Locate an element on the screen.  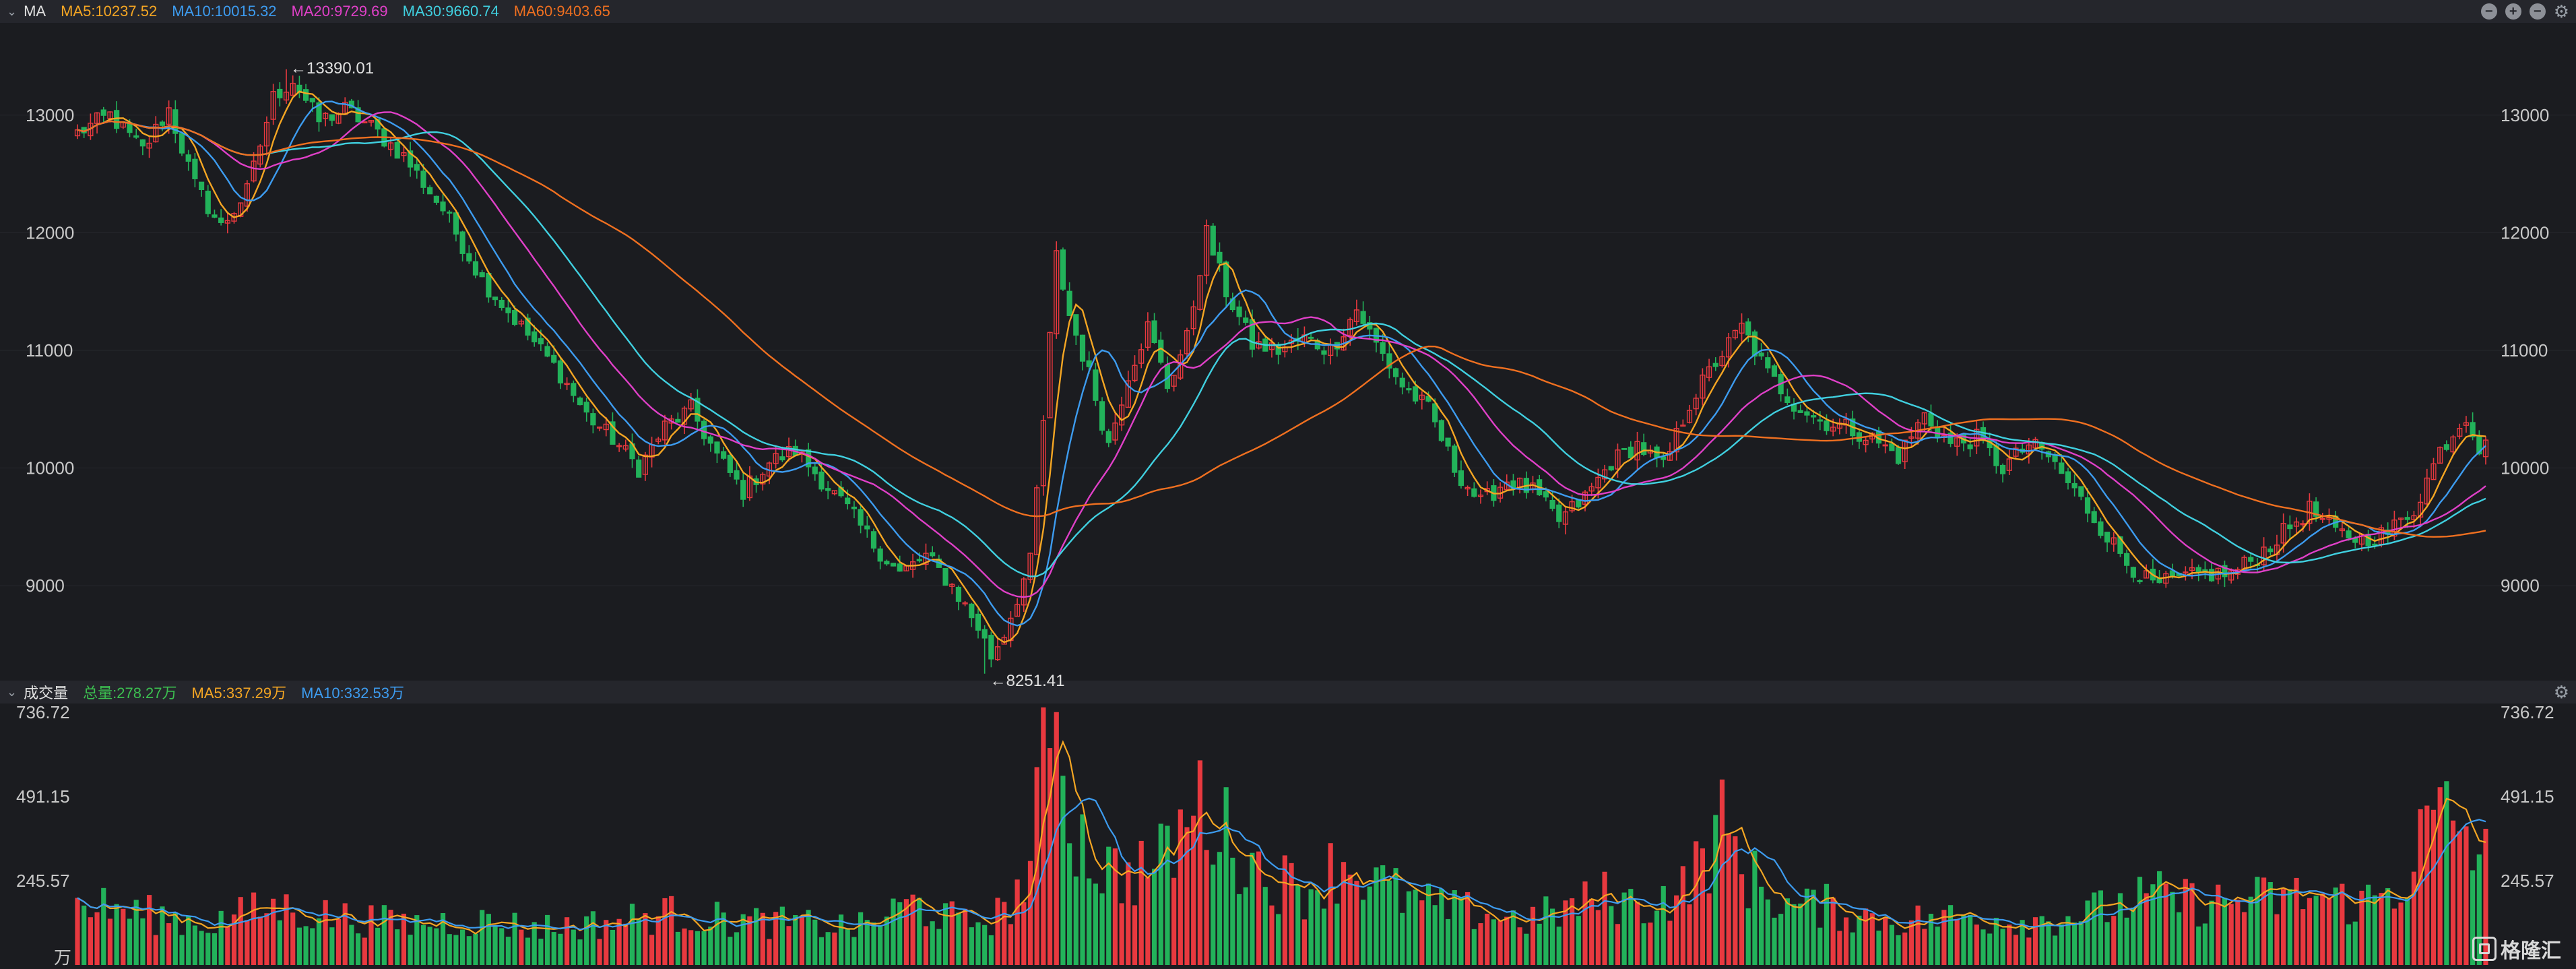
volume-tick-left: 245.57 is located at coordinates (43, 881).